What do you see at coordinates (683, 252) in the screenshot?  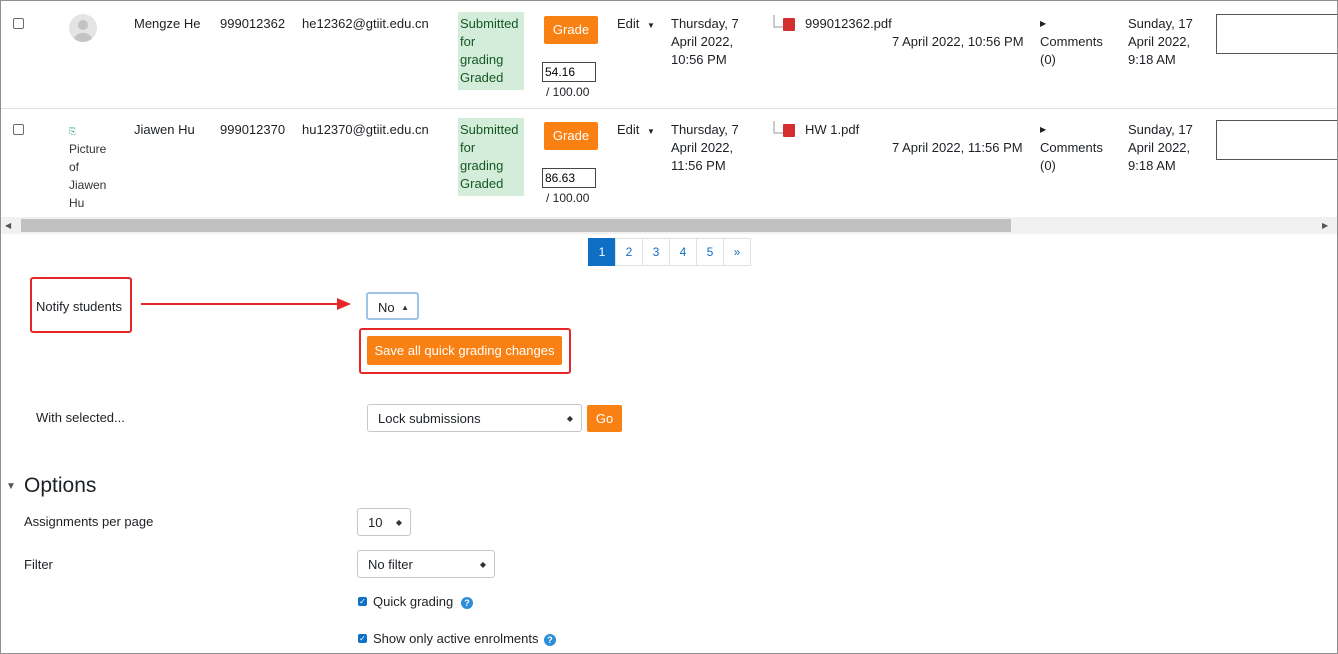 I see `page-4: 4` at bounding box center [683, 252].